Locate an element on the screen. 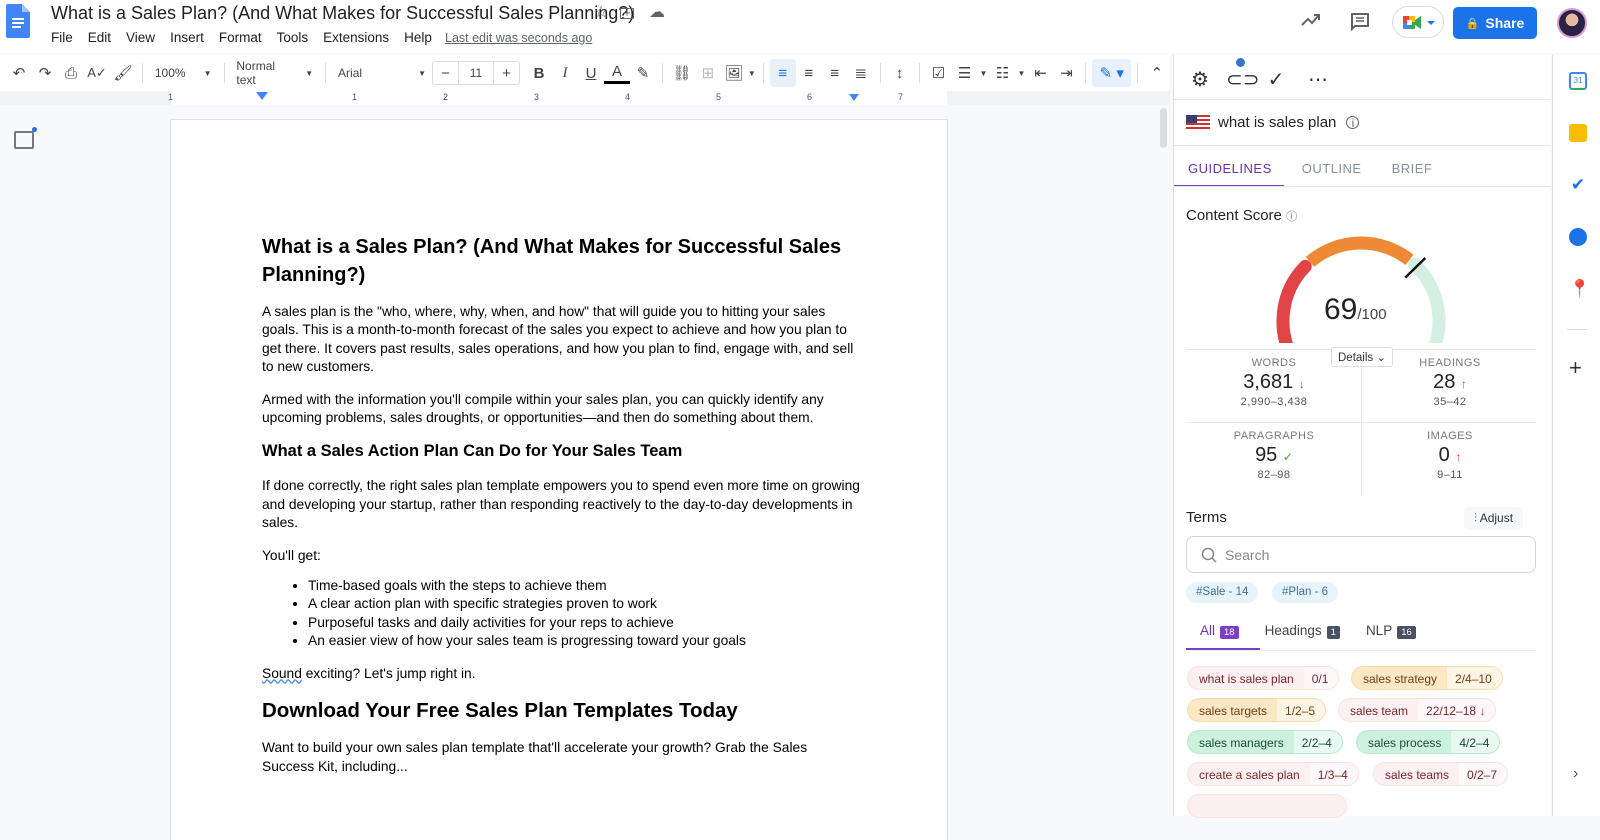  calendar-icon: 31 is located at coordinates (1578, 81).